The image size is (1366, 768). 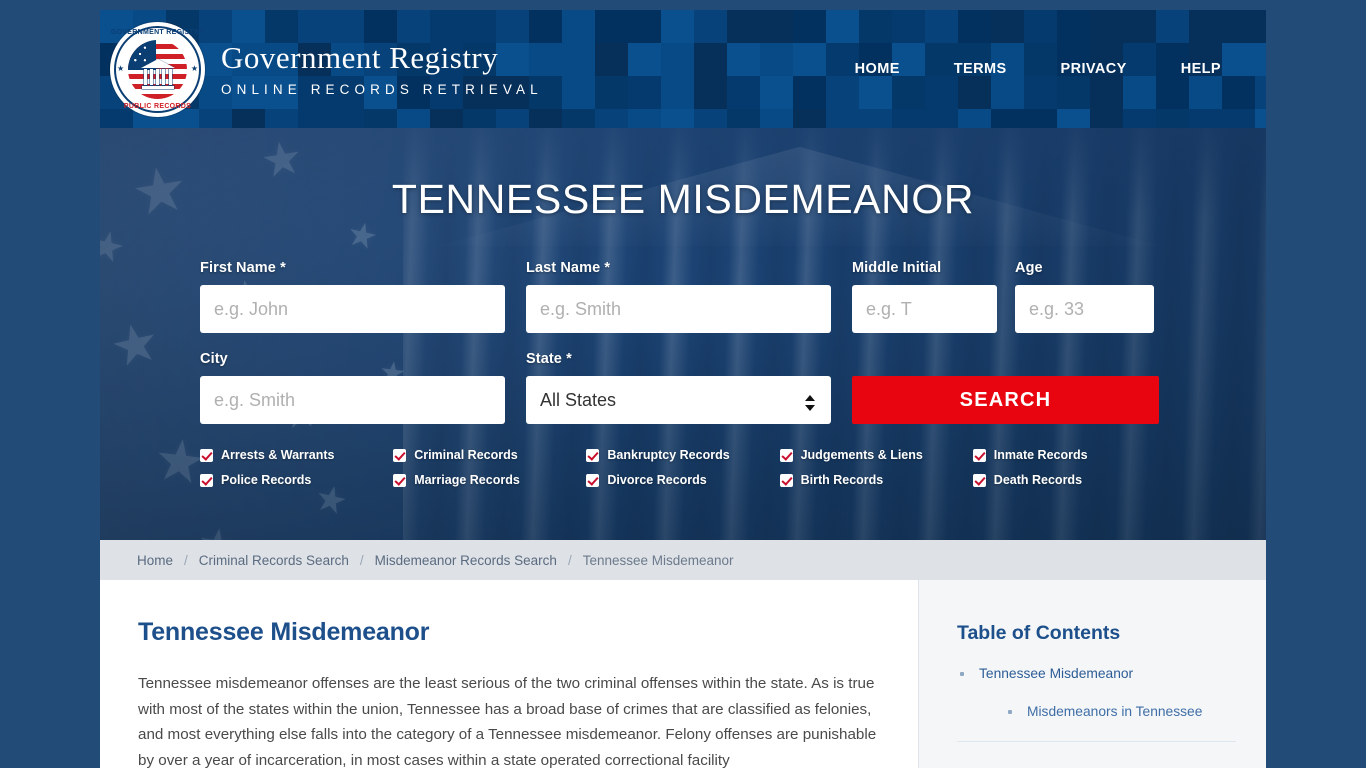 What do you see at coordinates (924, 309) in the screenshot?
I see `middle-initial-input` at bounding box center [924, 309].